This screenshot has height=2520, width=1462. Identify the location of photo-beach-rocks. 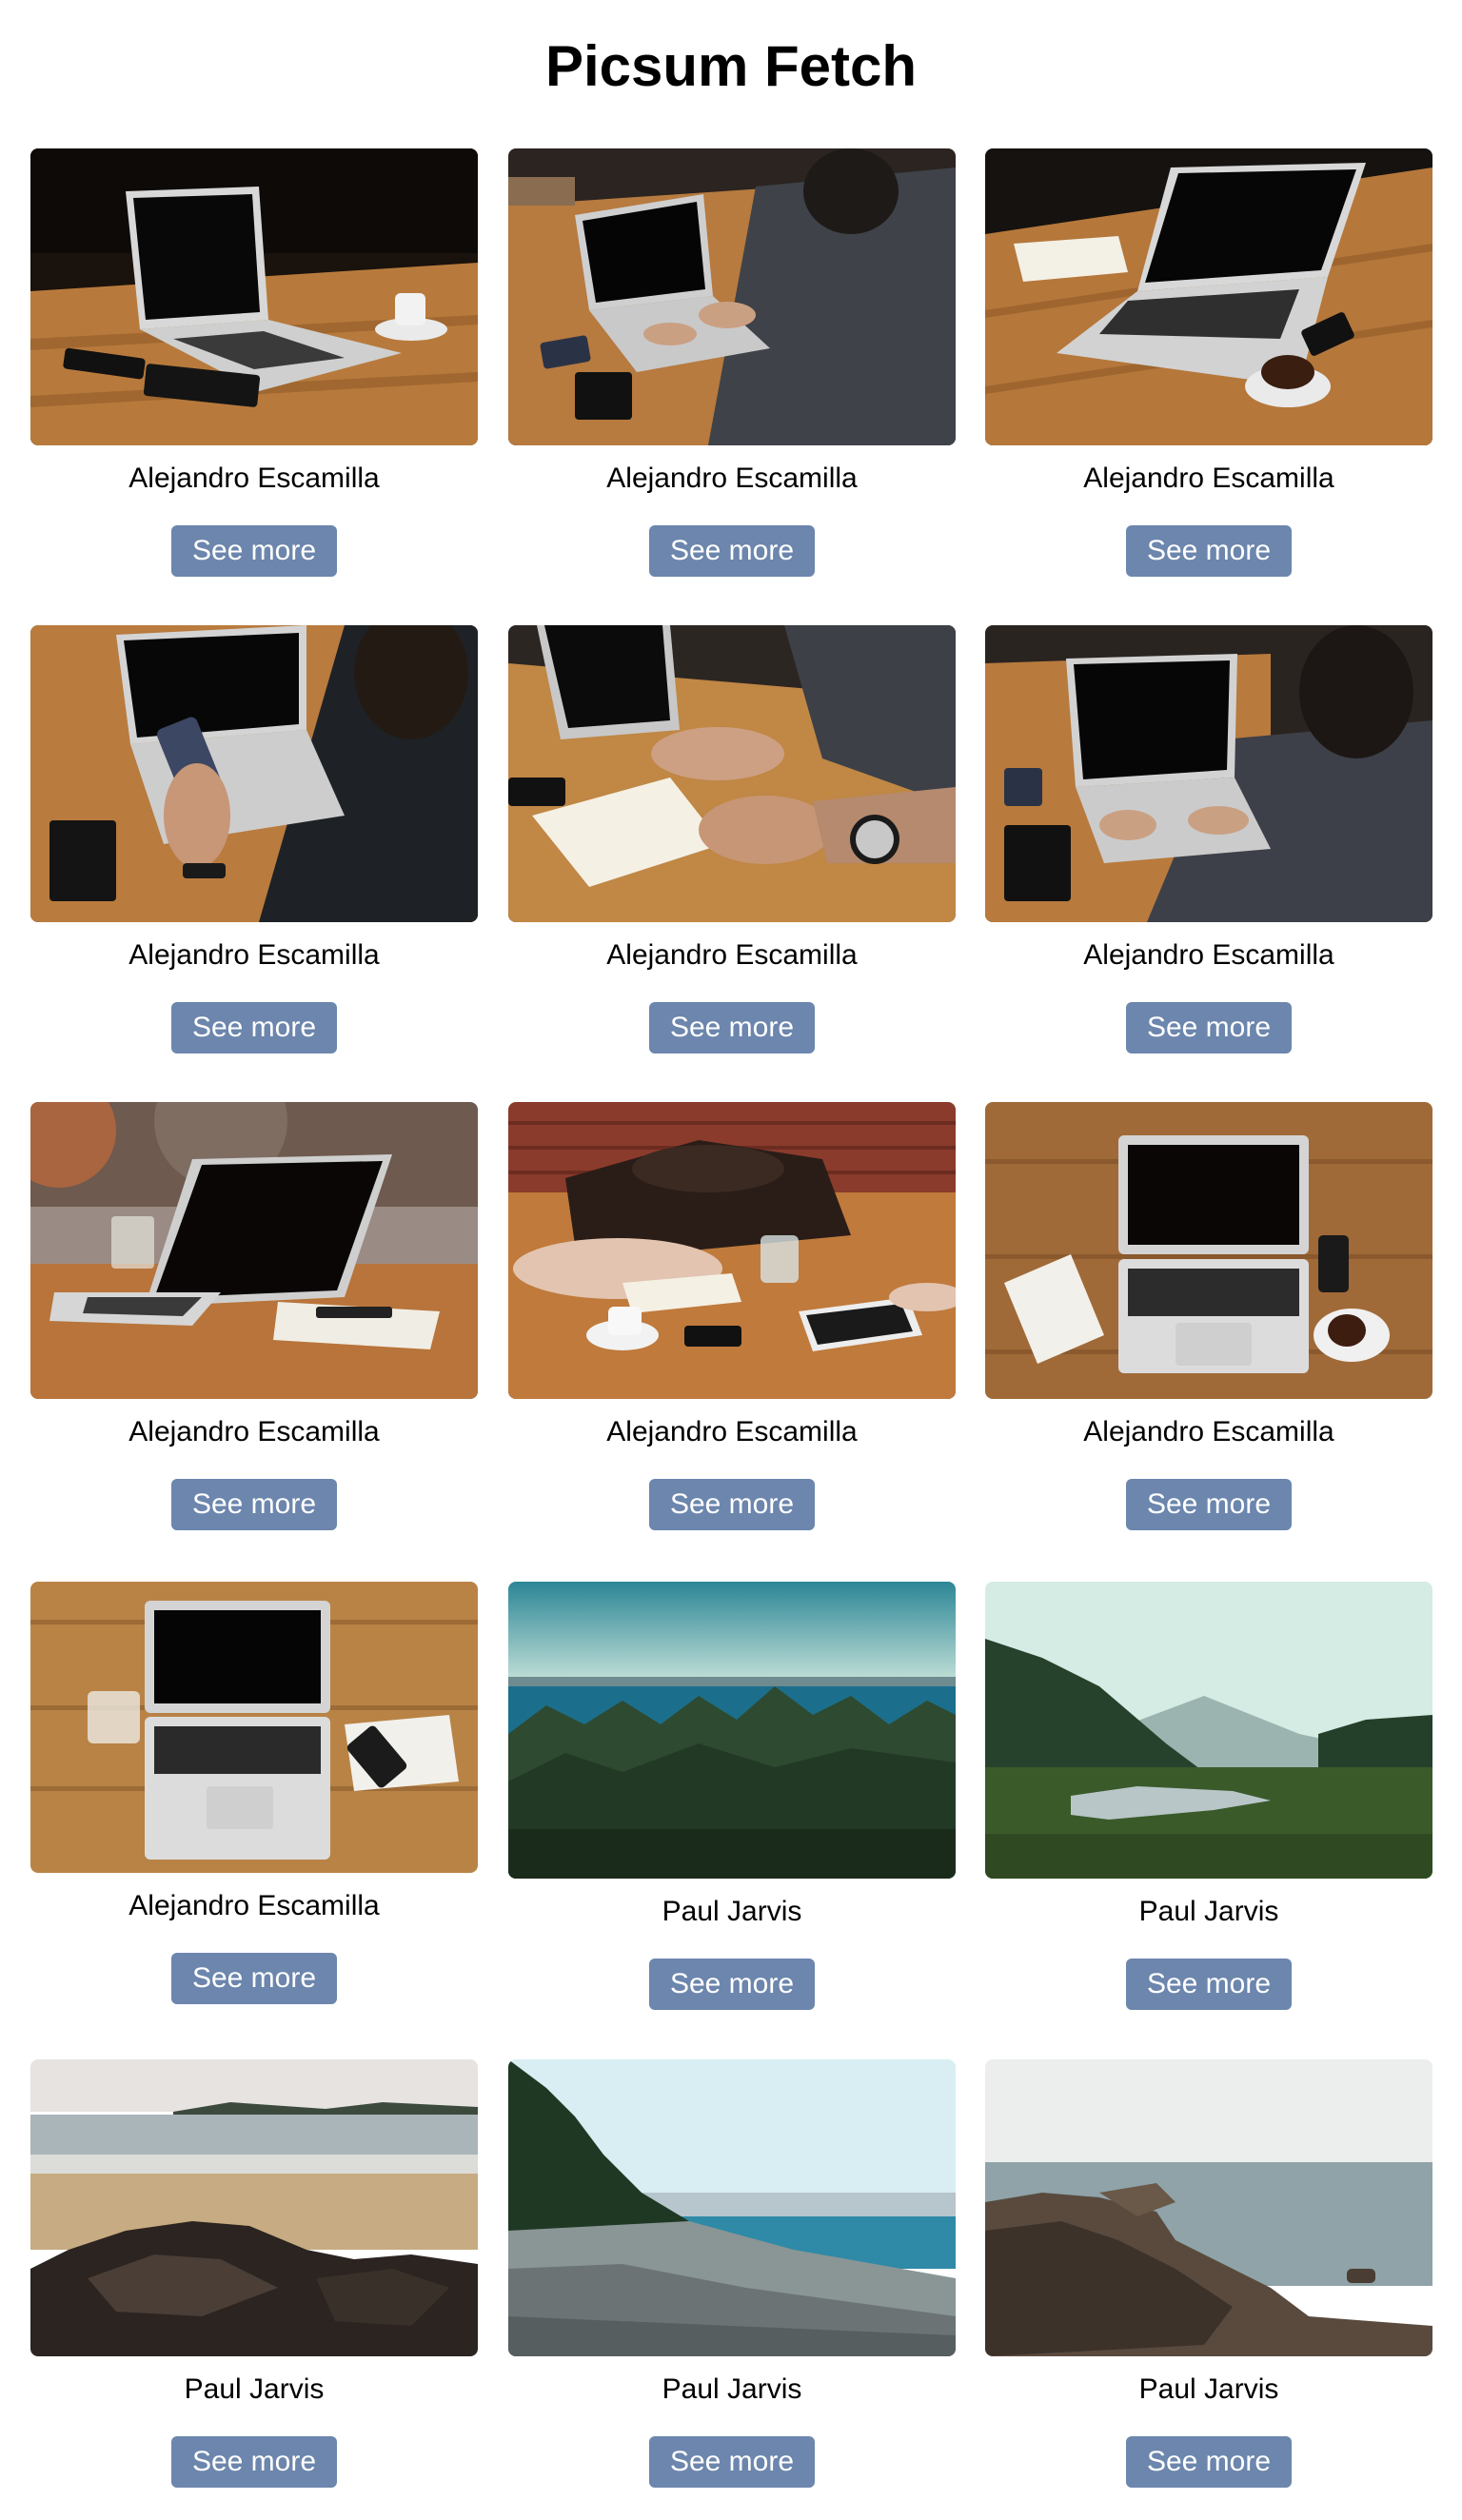
(254, 2207).